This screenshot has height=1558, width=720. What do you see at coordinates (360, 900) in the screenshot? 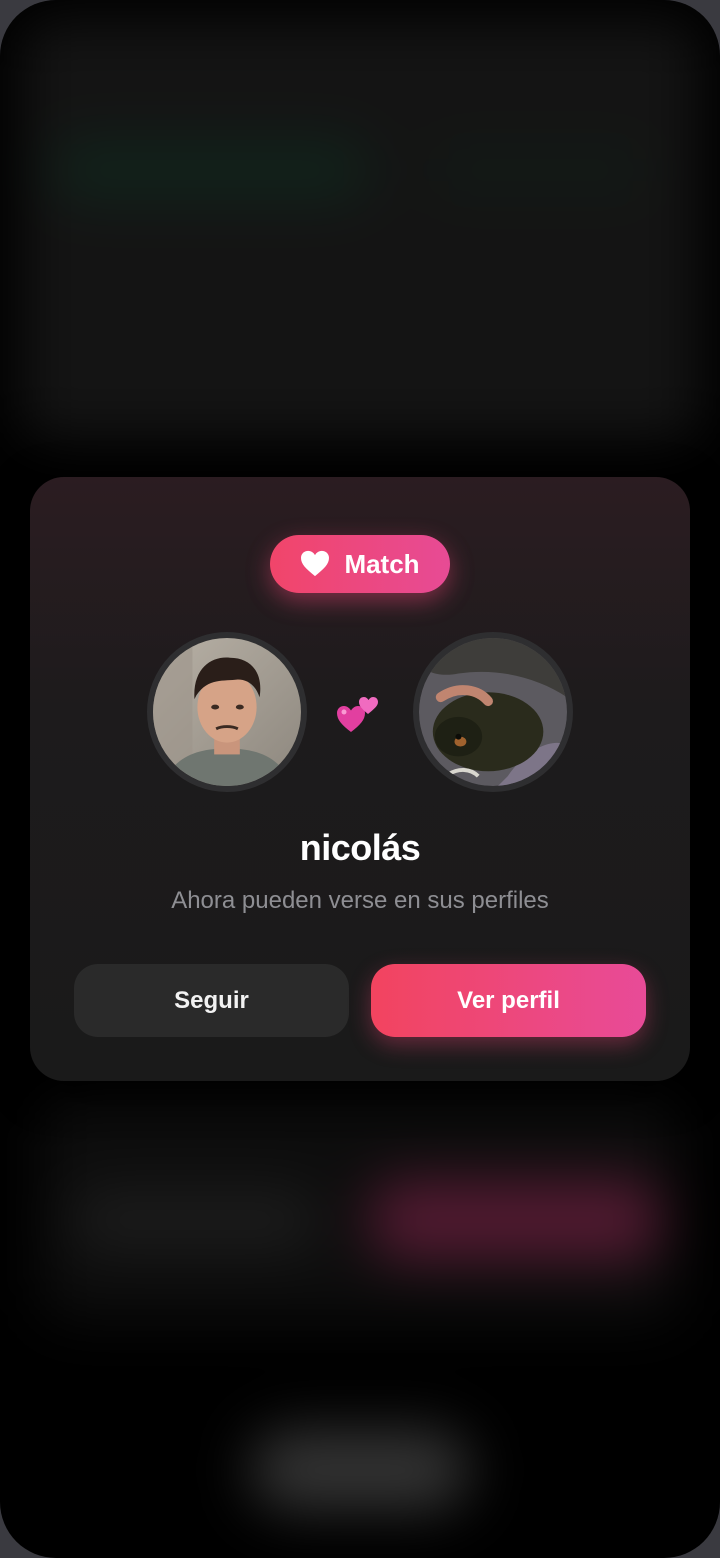
I see `match-subtitle: Ahora pueden verse en sus perfiles` at bounding box center [360, 900].